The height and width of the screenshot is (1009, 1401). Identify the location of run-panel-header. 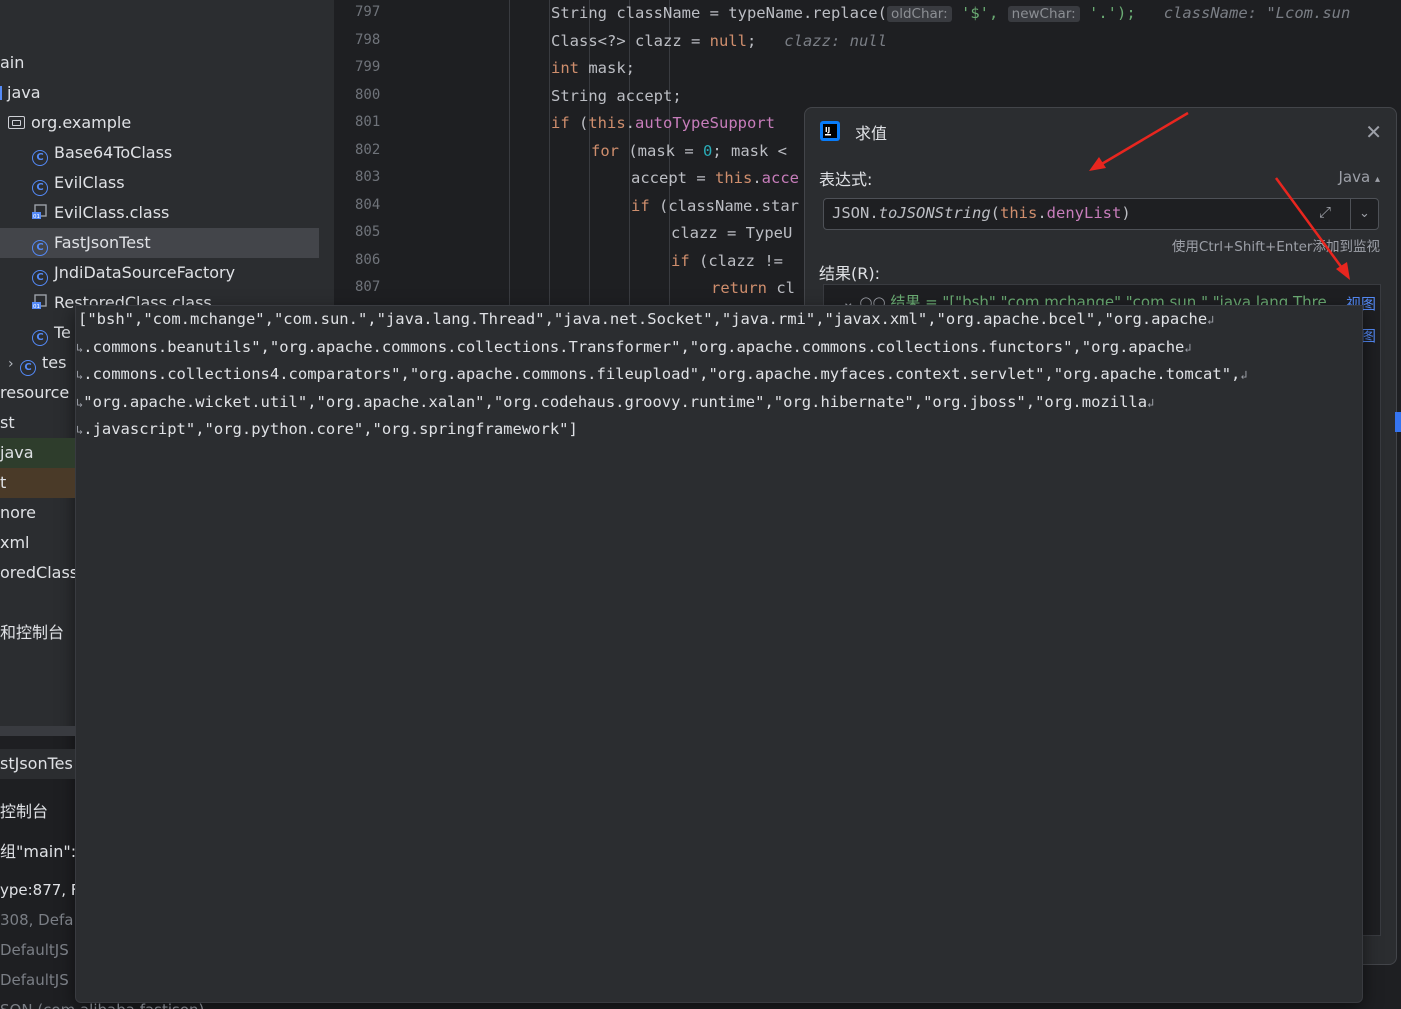
(37, 731).